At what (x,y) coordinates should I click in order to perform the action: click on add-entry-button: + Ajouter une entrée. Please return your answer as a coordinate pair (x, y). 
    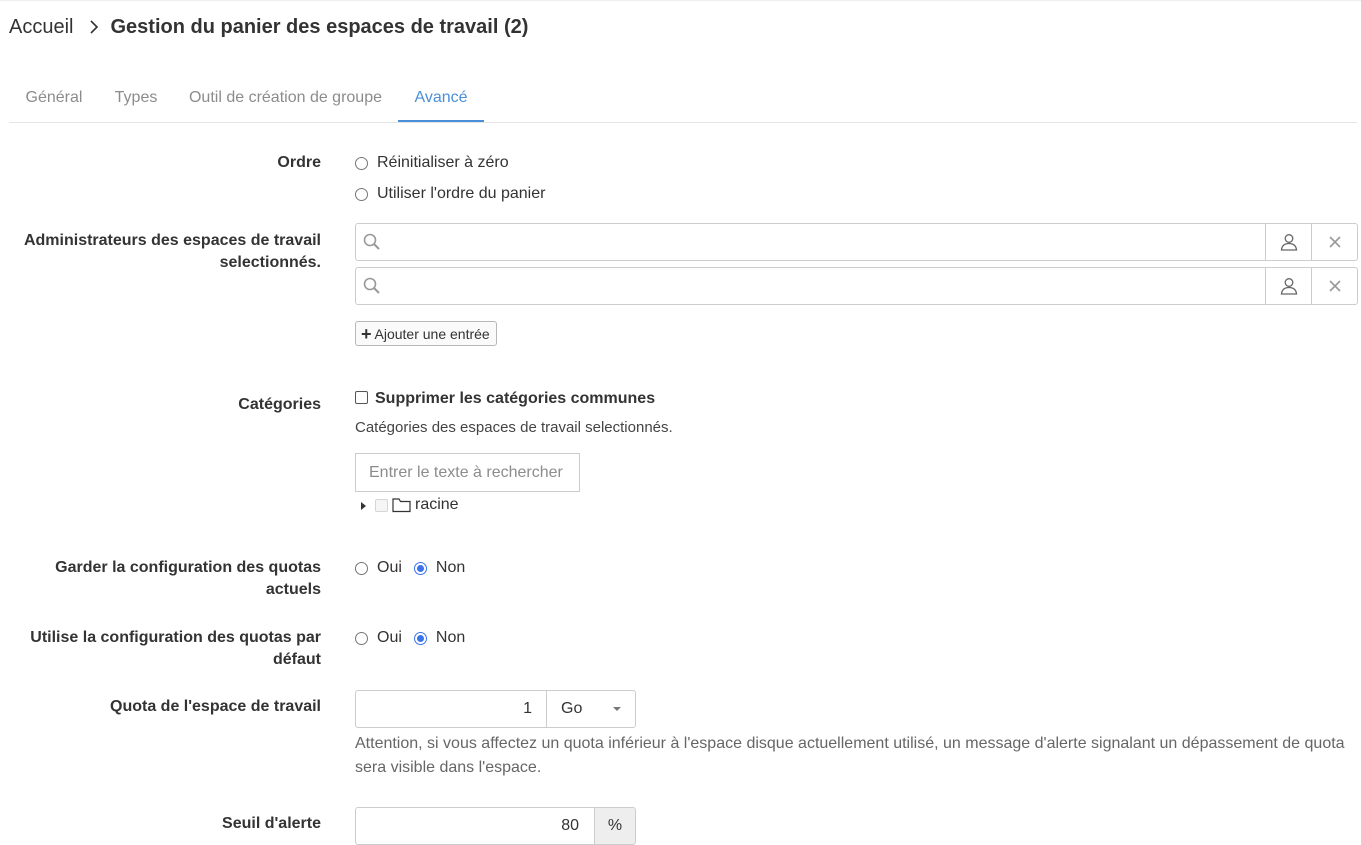
    Looking at the image, I should click on (426, 333).